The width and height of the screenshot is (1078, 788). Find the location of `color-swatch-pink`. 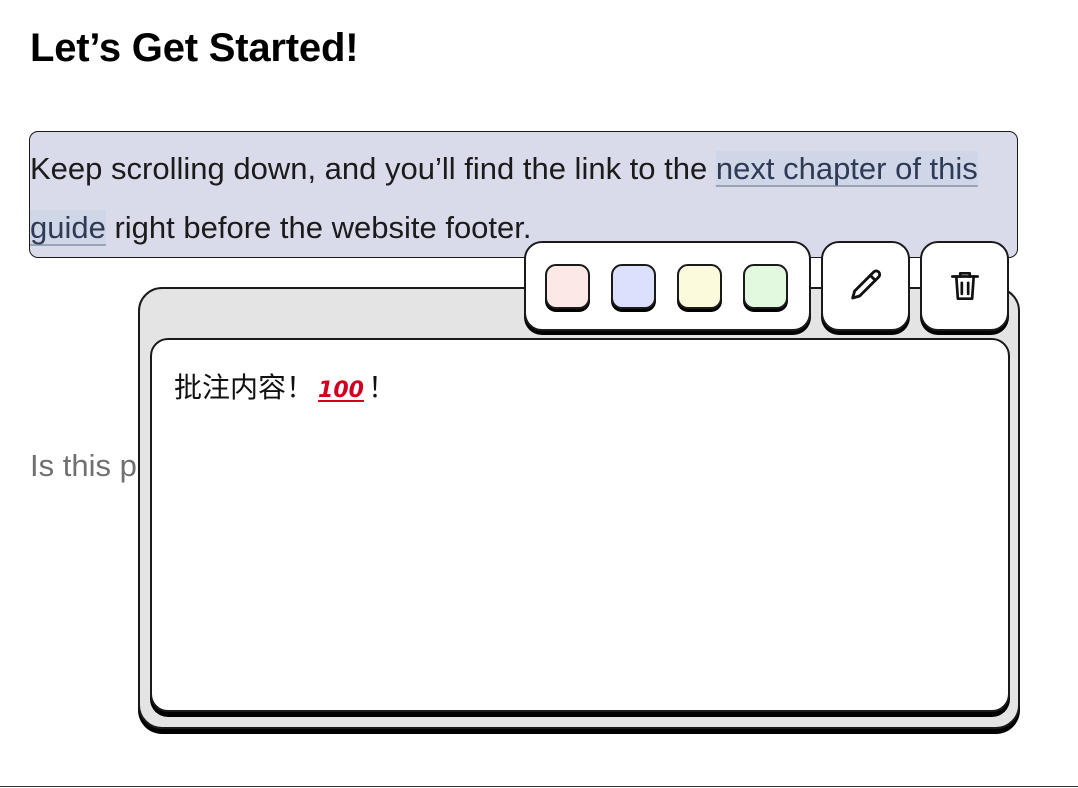

color-swatch-pink is located at coordinates (567, 286).